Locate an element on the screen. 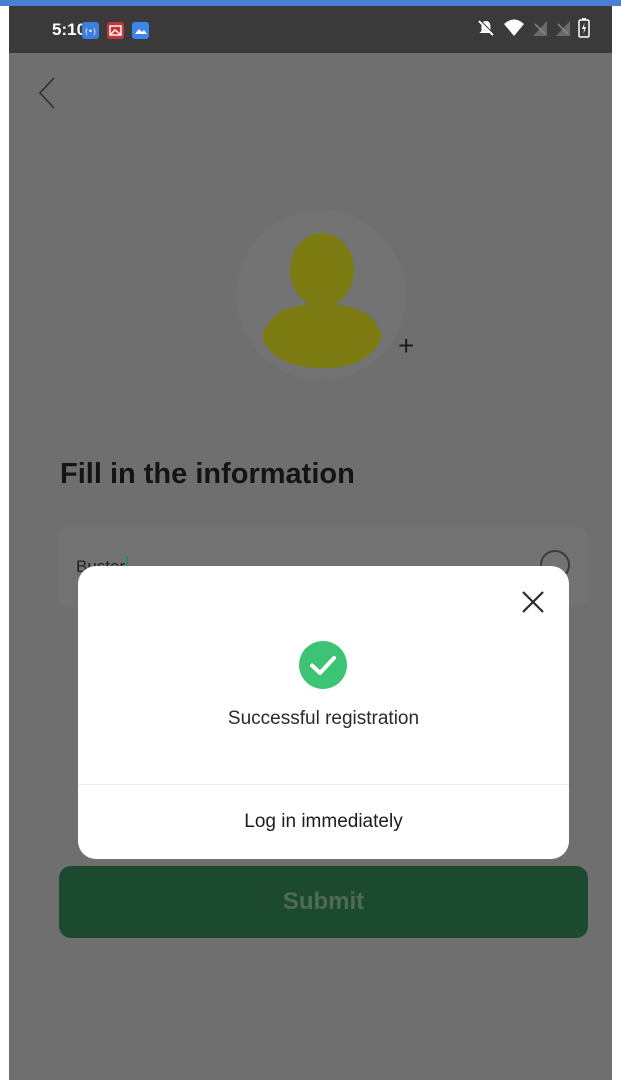 The width and height of the screenshot is (621, 1082). wireless-icon: (•) is located at coordinates (90, 30).